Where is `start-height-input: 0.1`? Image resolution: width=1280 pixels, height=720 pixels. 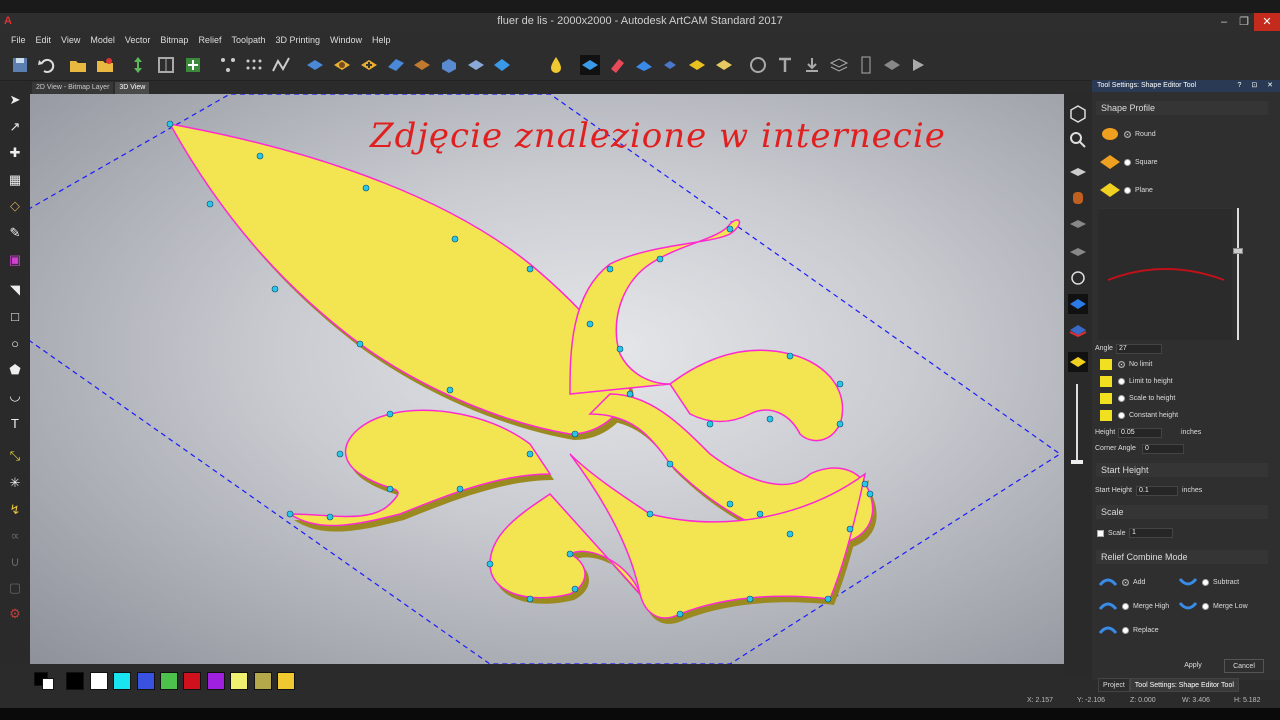 start-height-input: 0.1 is located at coordinates (1157, 491).